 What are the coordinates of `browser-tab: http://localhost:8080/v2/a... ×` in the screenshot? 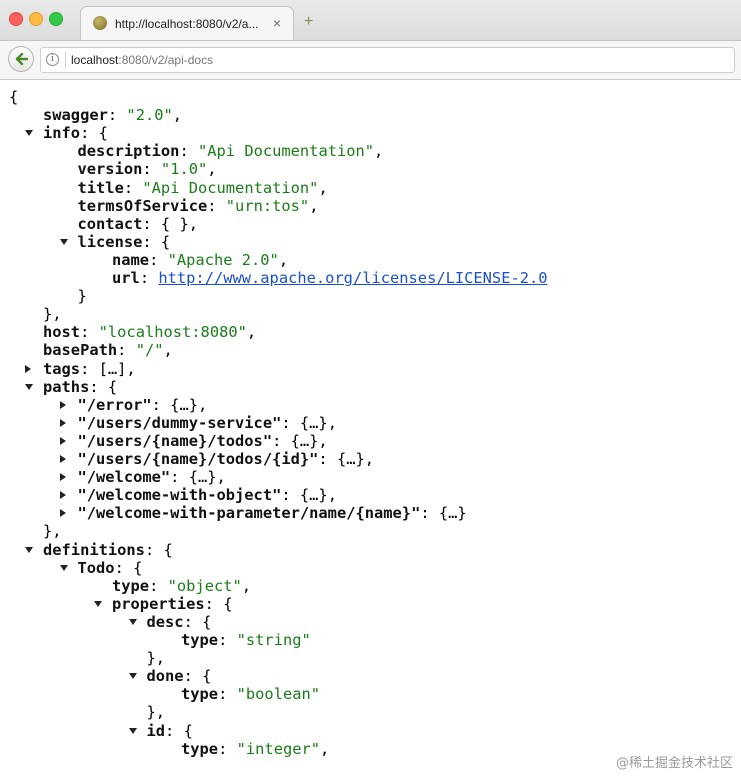 It's located at (187, 23).